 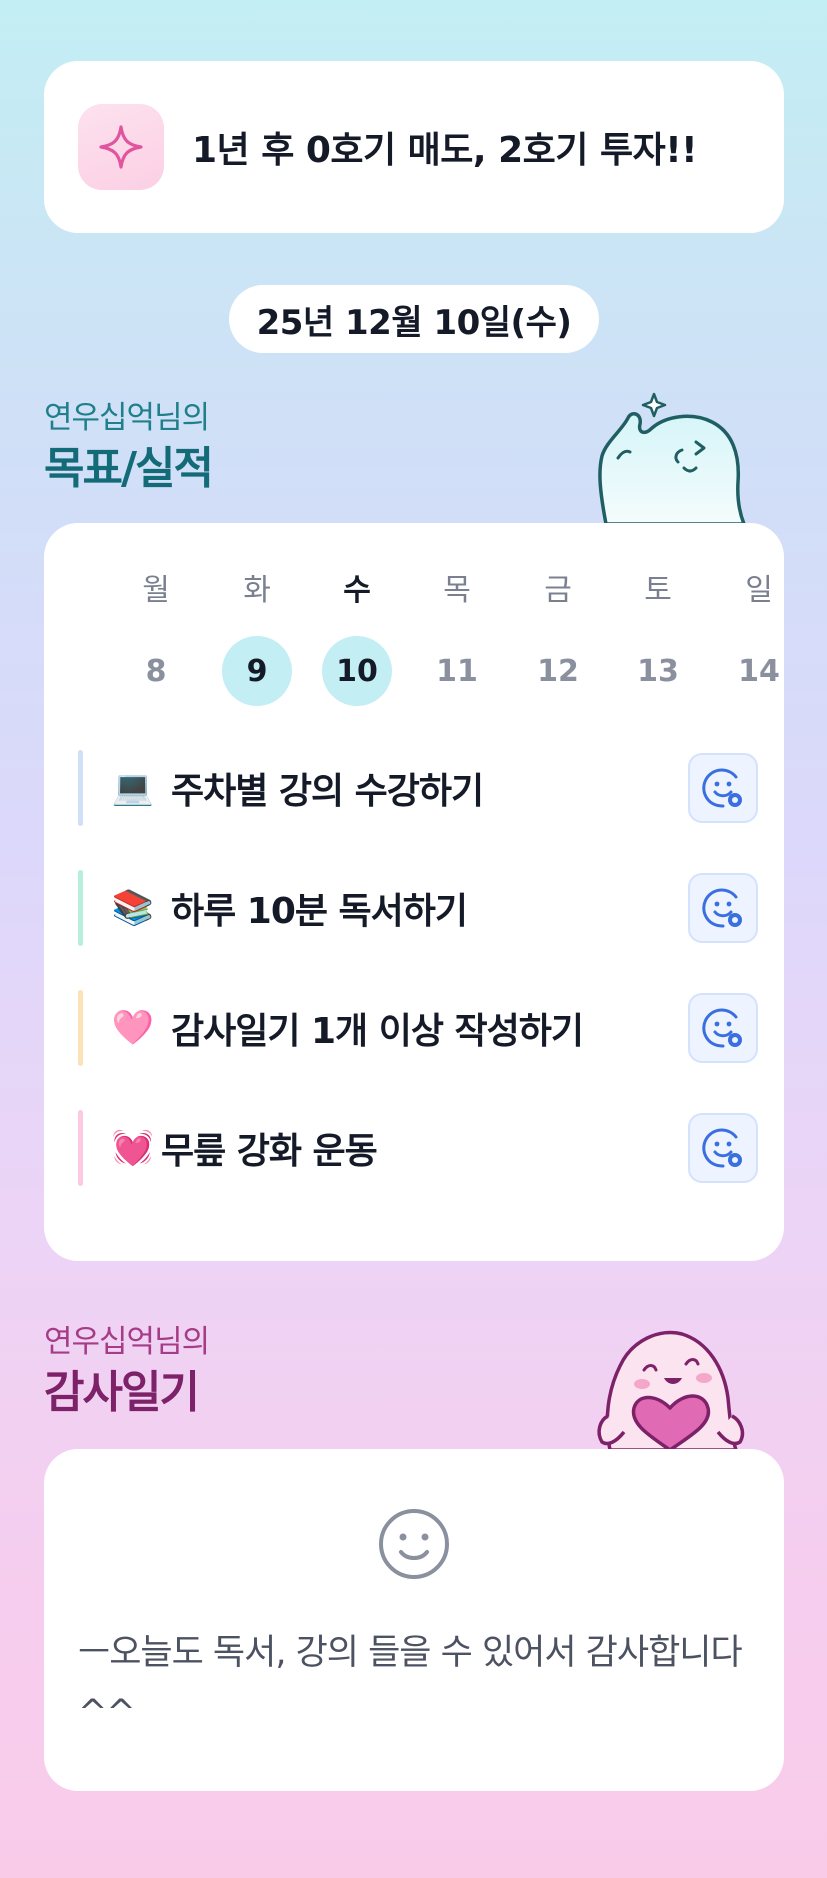 What do you see at coordinates (257, 671) in the screenshot?
I see `day-number-done: 9` at bounding box center [257, 671].